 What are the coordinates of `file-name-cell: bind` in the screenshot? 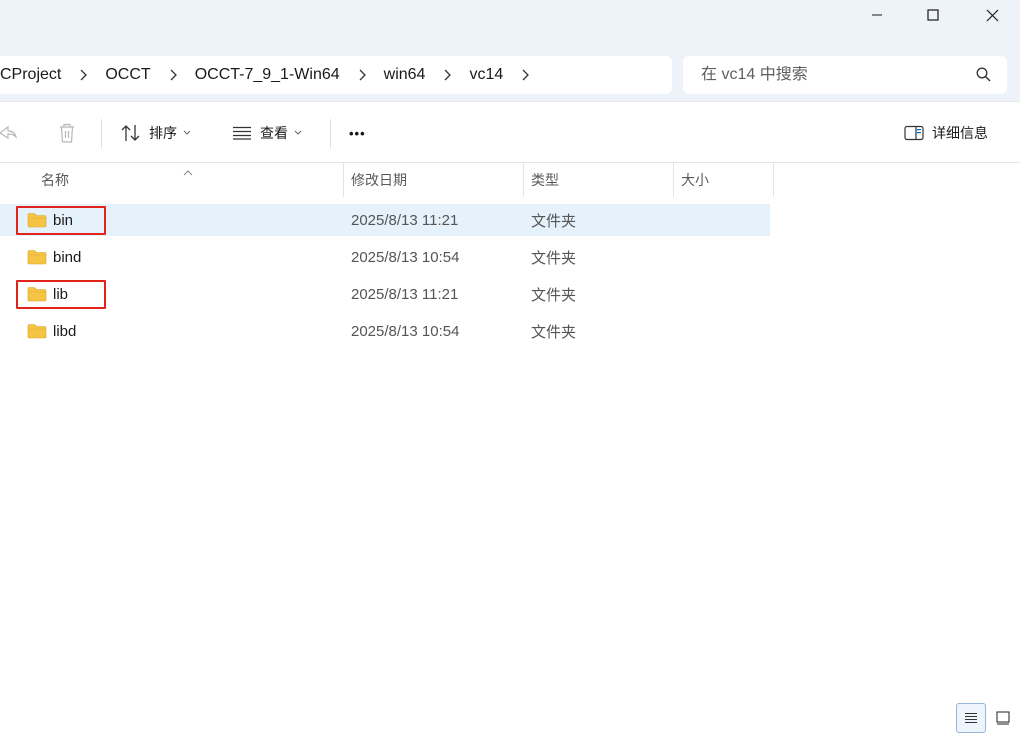 It's located at (54, 257).